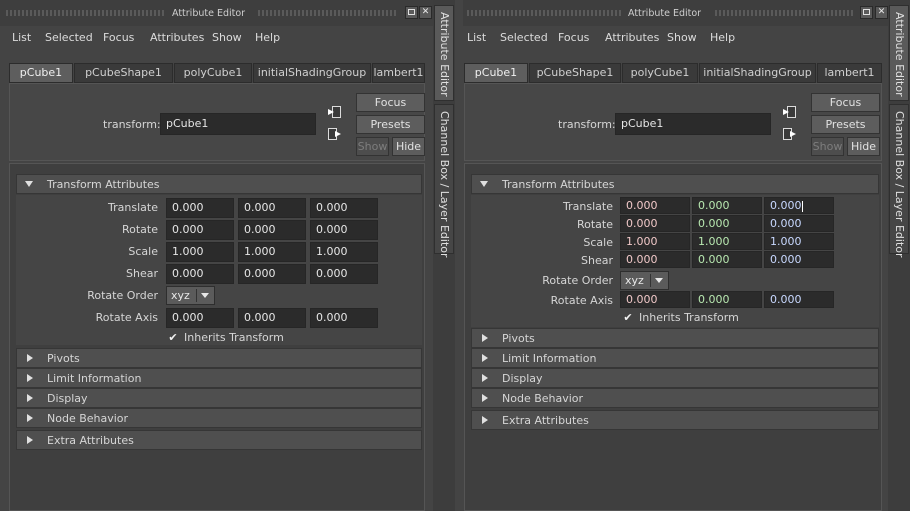  What do you see at coordinates (588, 206) in the screenshot?
I see `translate-label: Translate` at bounding box center [588, 206].